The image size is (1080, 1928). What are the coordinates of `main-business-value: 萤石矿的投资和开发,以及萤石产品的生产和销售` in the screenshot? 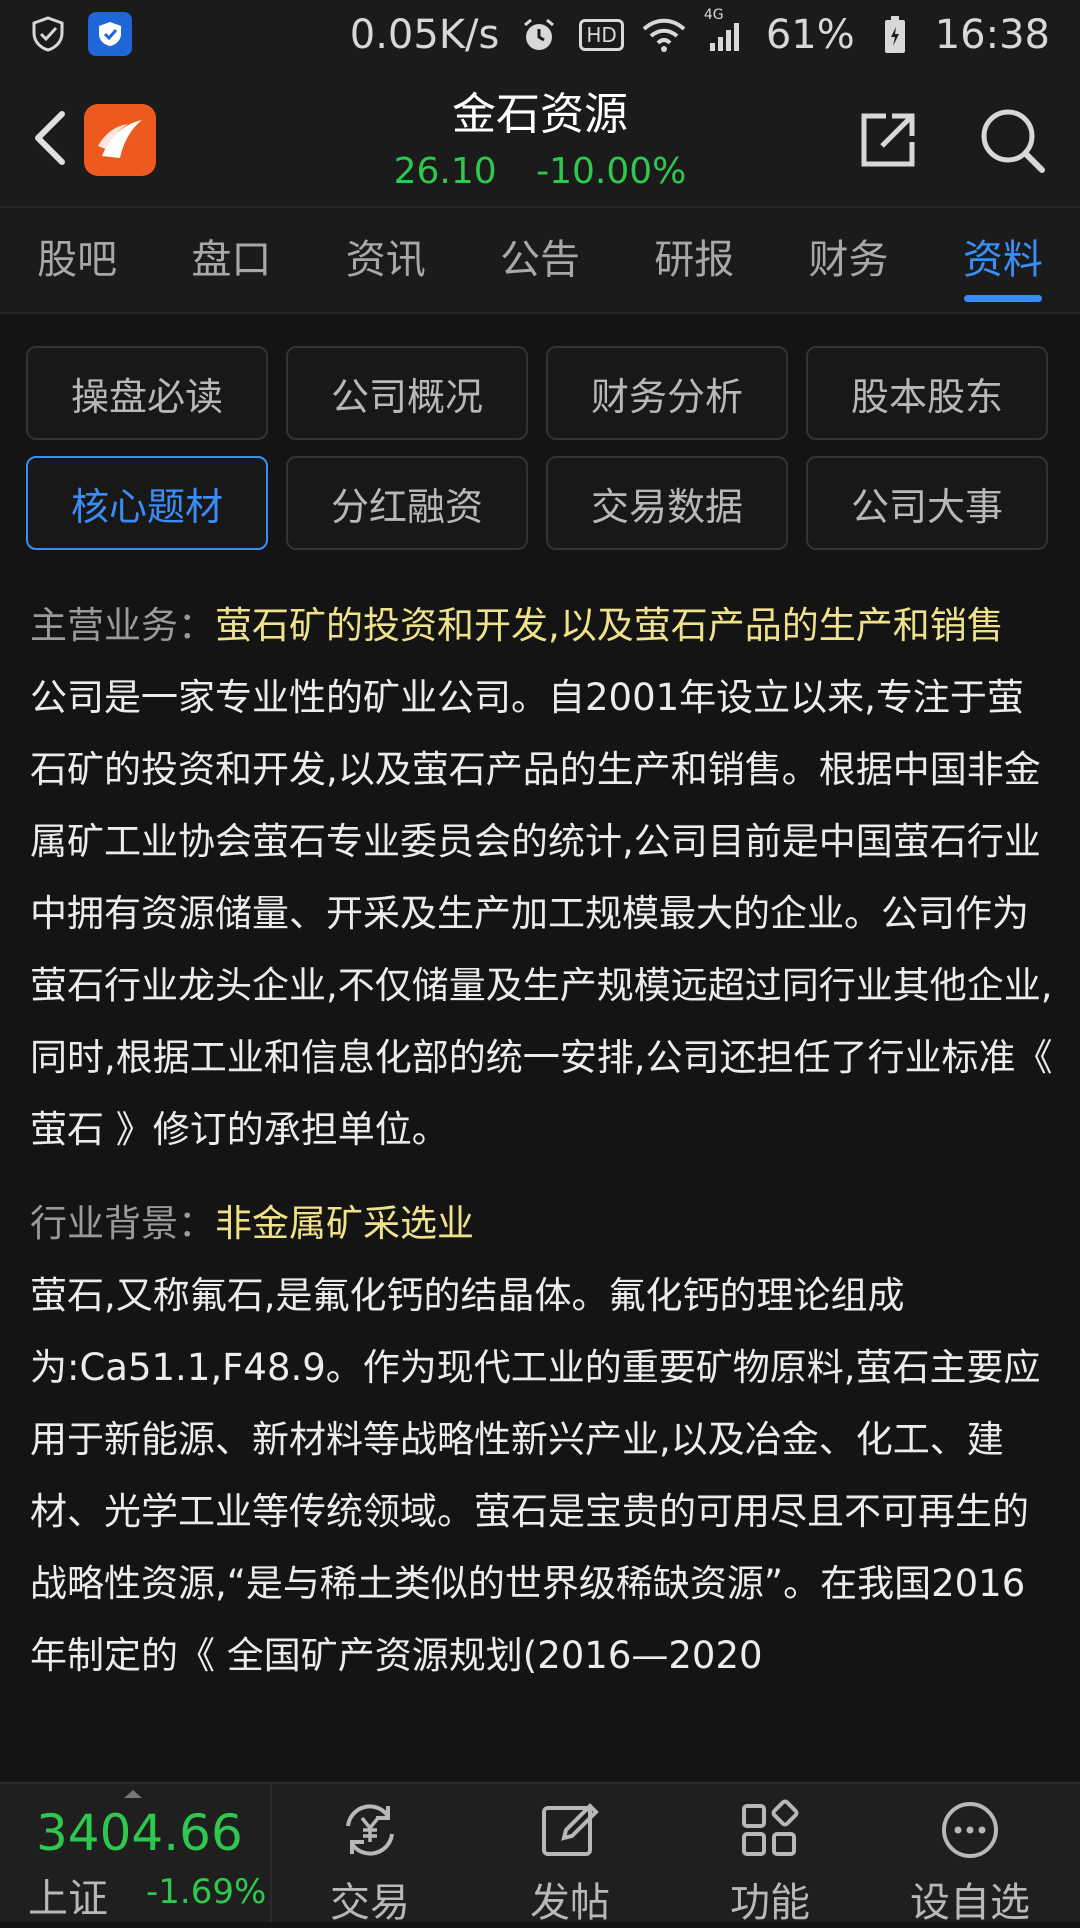 It's located at (609, 625).